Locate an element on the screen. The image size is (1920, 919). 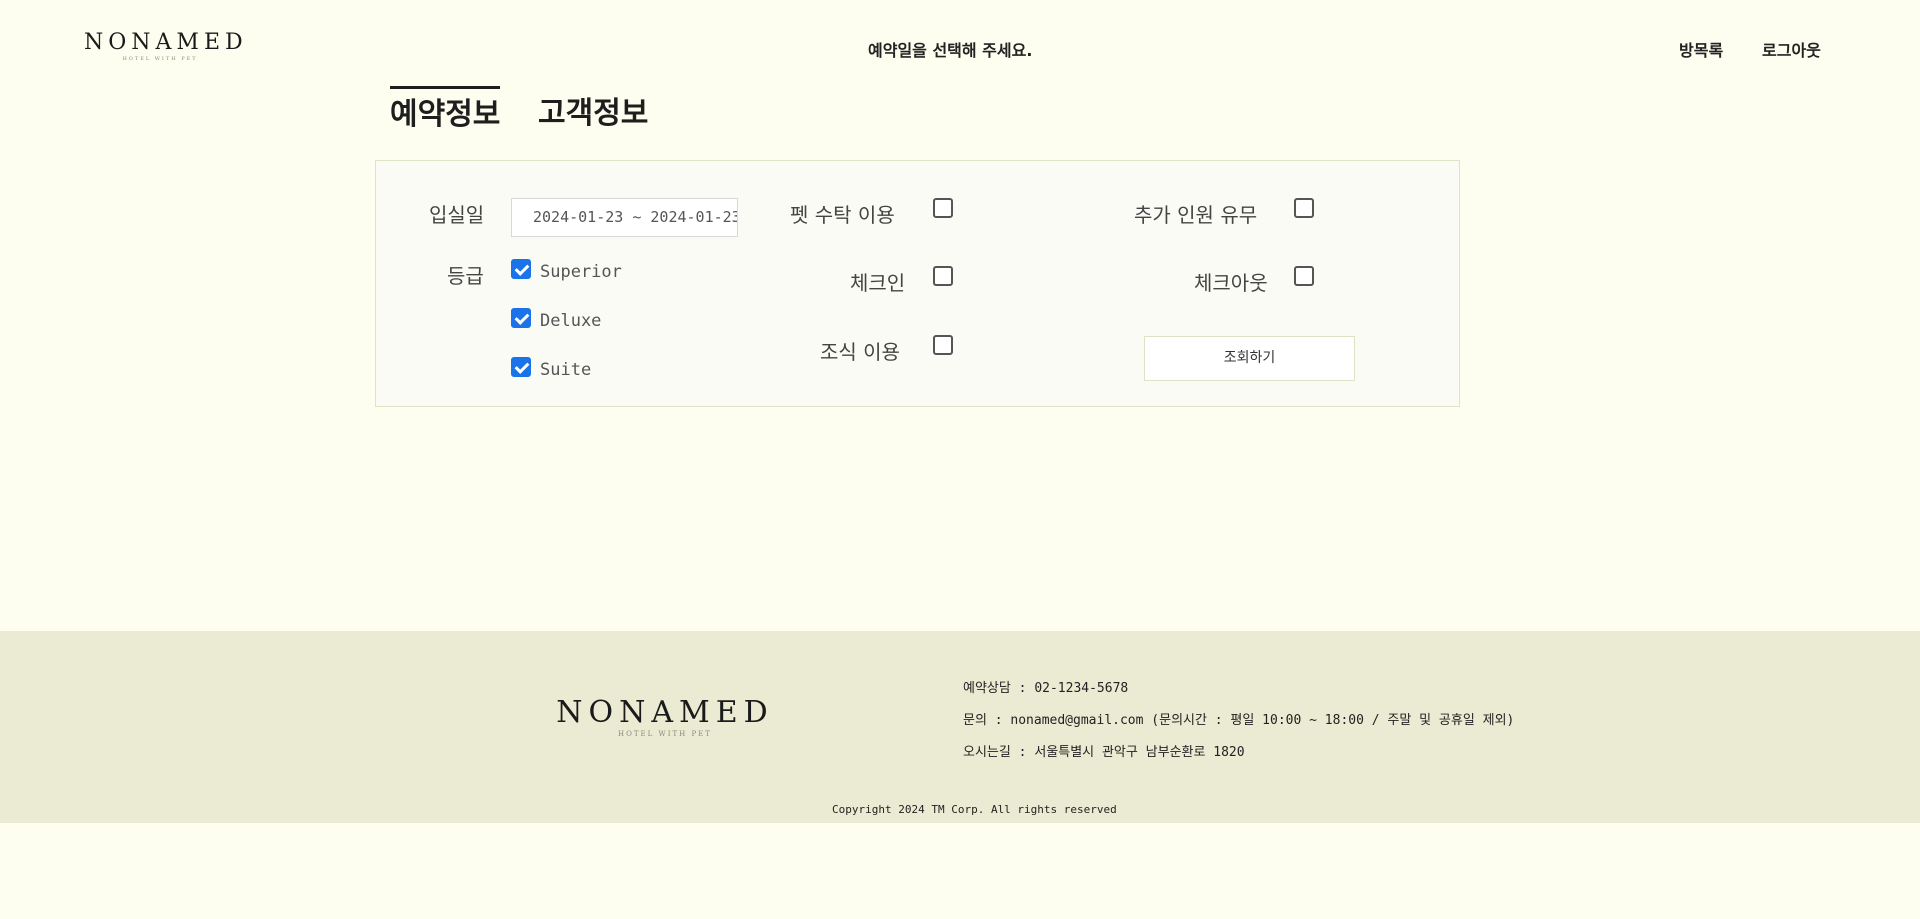
pet-care-label: 펫 수탁 이용 is located at coordinates (842, 215).